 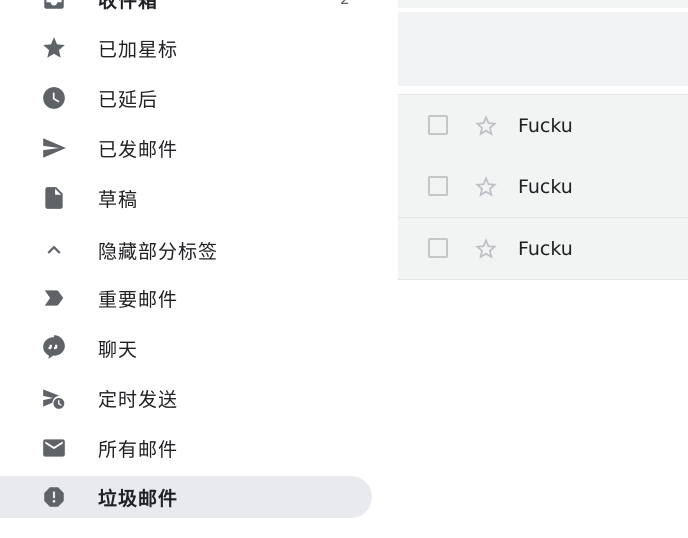 I want to click on sidebar-item-snoozed: 已延后, so click(x=186, y=98).